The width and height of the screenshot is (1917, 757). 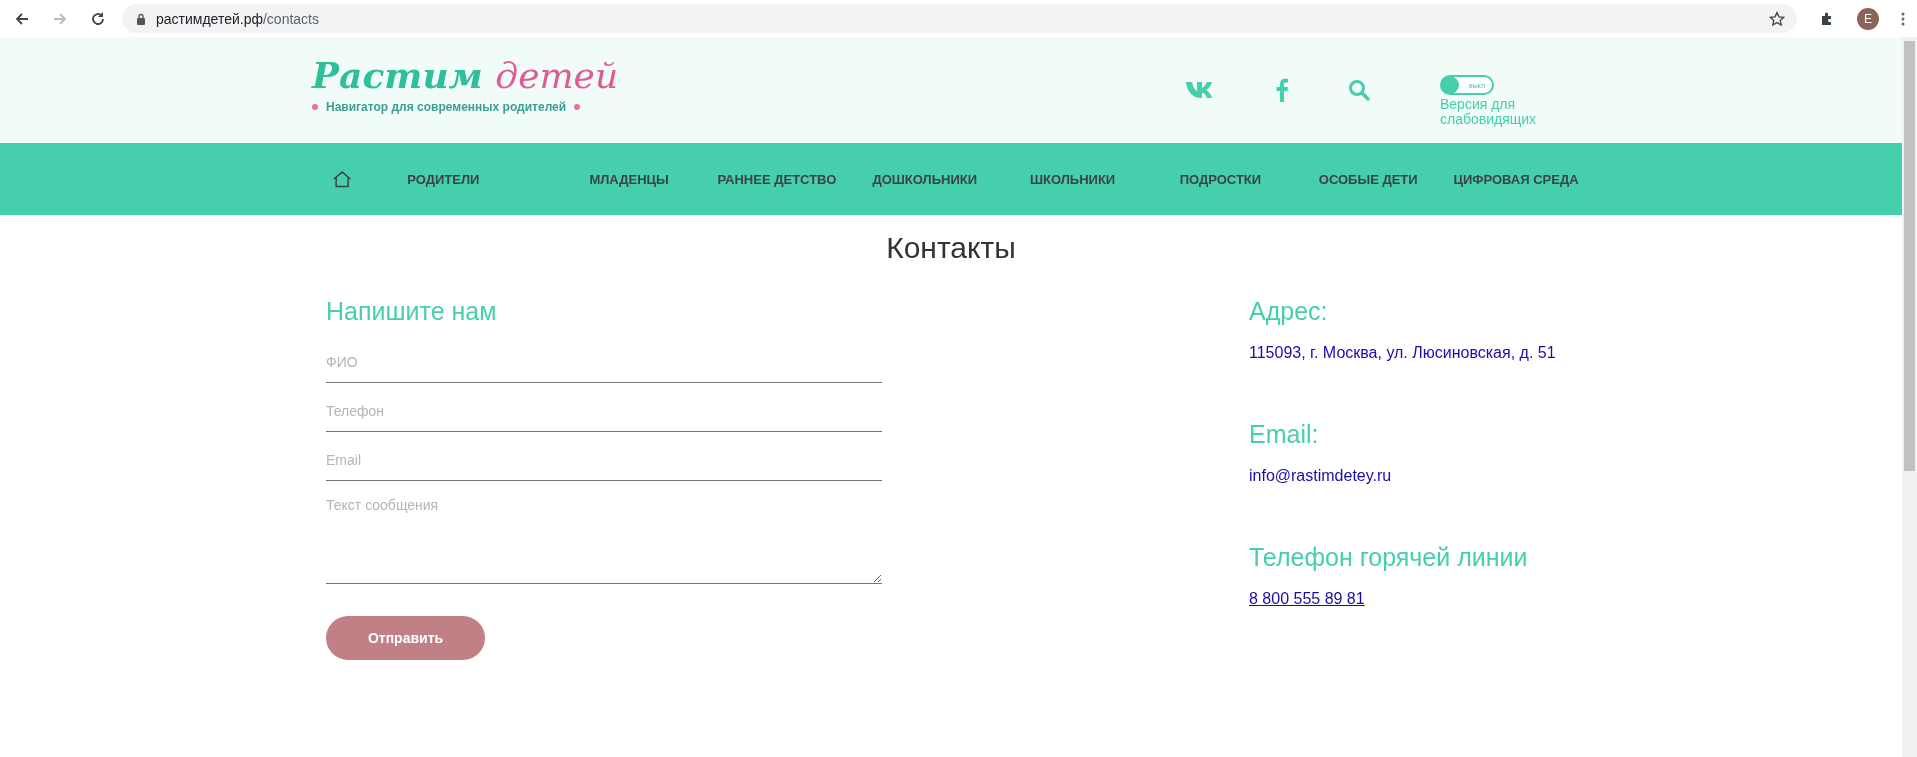 I want to click on contact-heading: Адрес:, so click(x=1289, y=311).